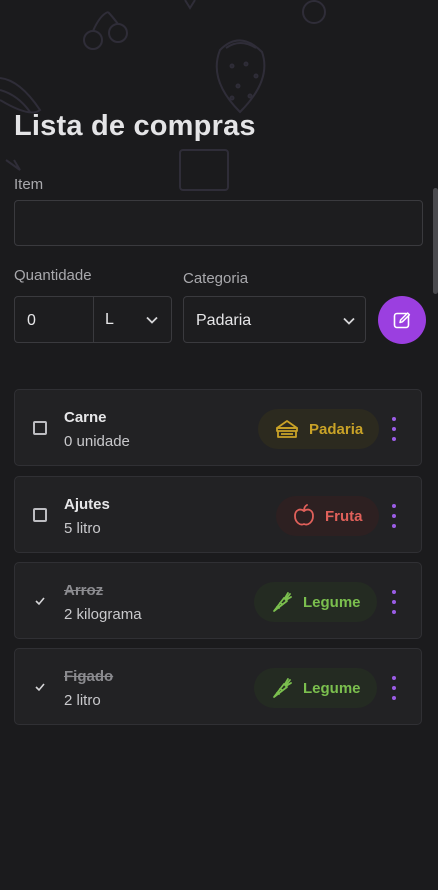 The width and height of the screenshot is (438, 890). What do you see at coordinates (216, 278) in the screenshot?
I see `category-label: Categoria` at bounding box center [216, 278].